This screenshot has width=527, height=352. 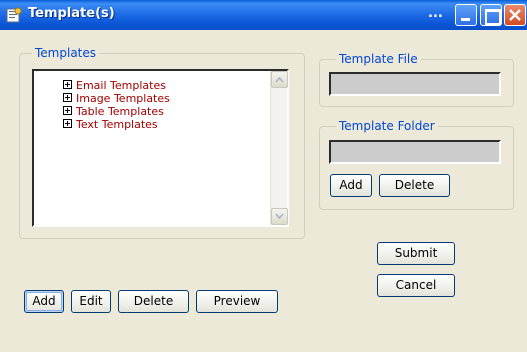 I want to click on add-template-button: Add, so click(x=44, y=301).